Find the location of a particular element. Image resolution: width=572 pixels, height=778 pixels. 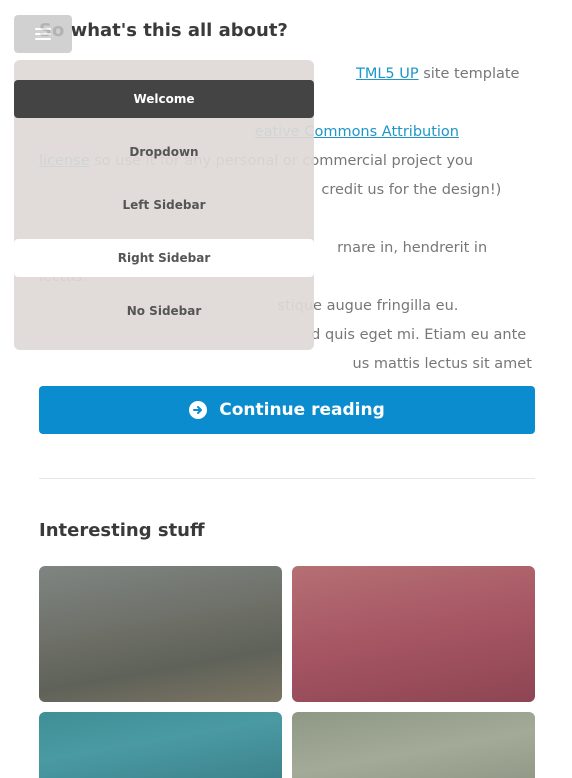

menu-toggle-button is located at coordinates (43, 34).